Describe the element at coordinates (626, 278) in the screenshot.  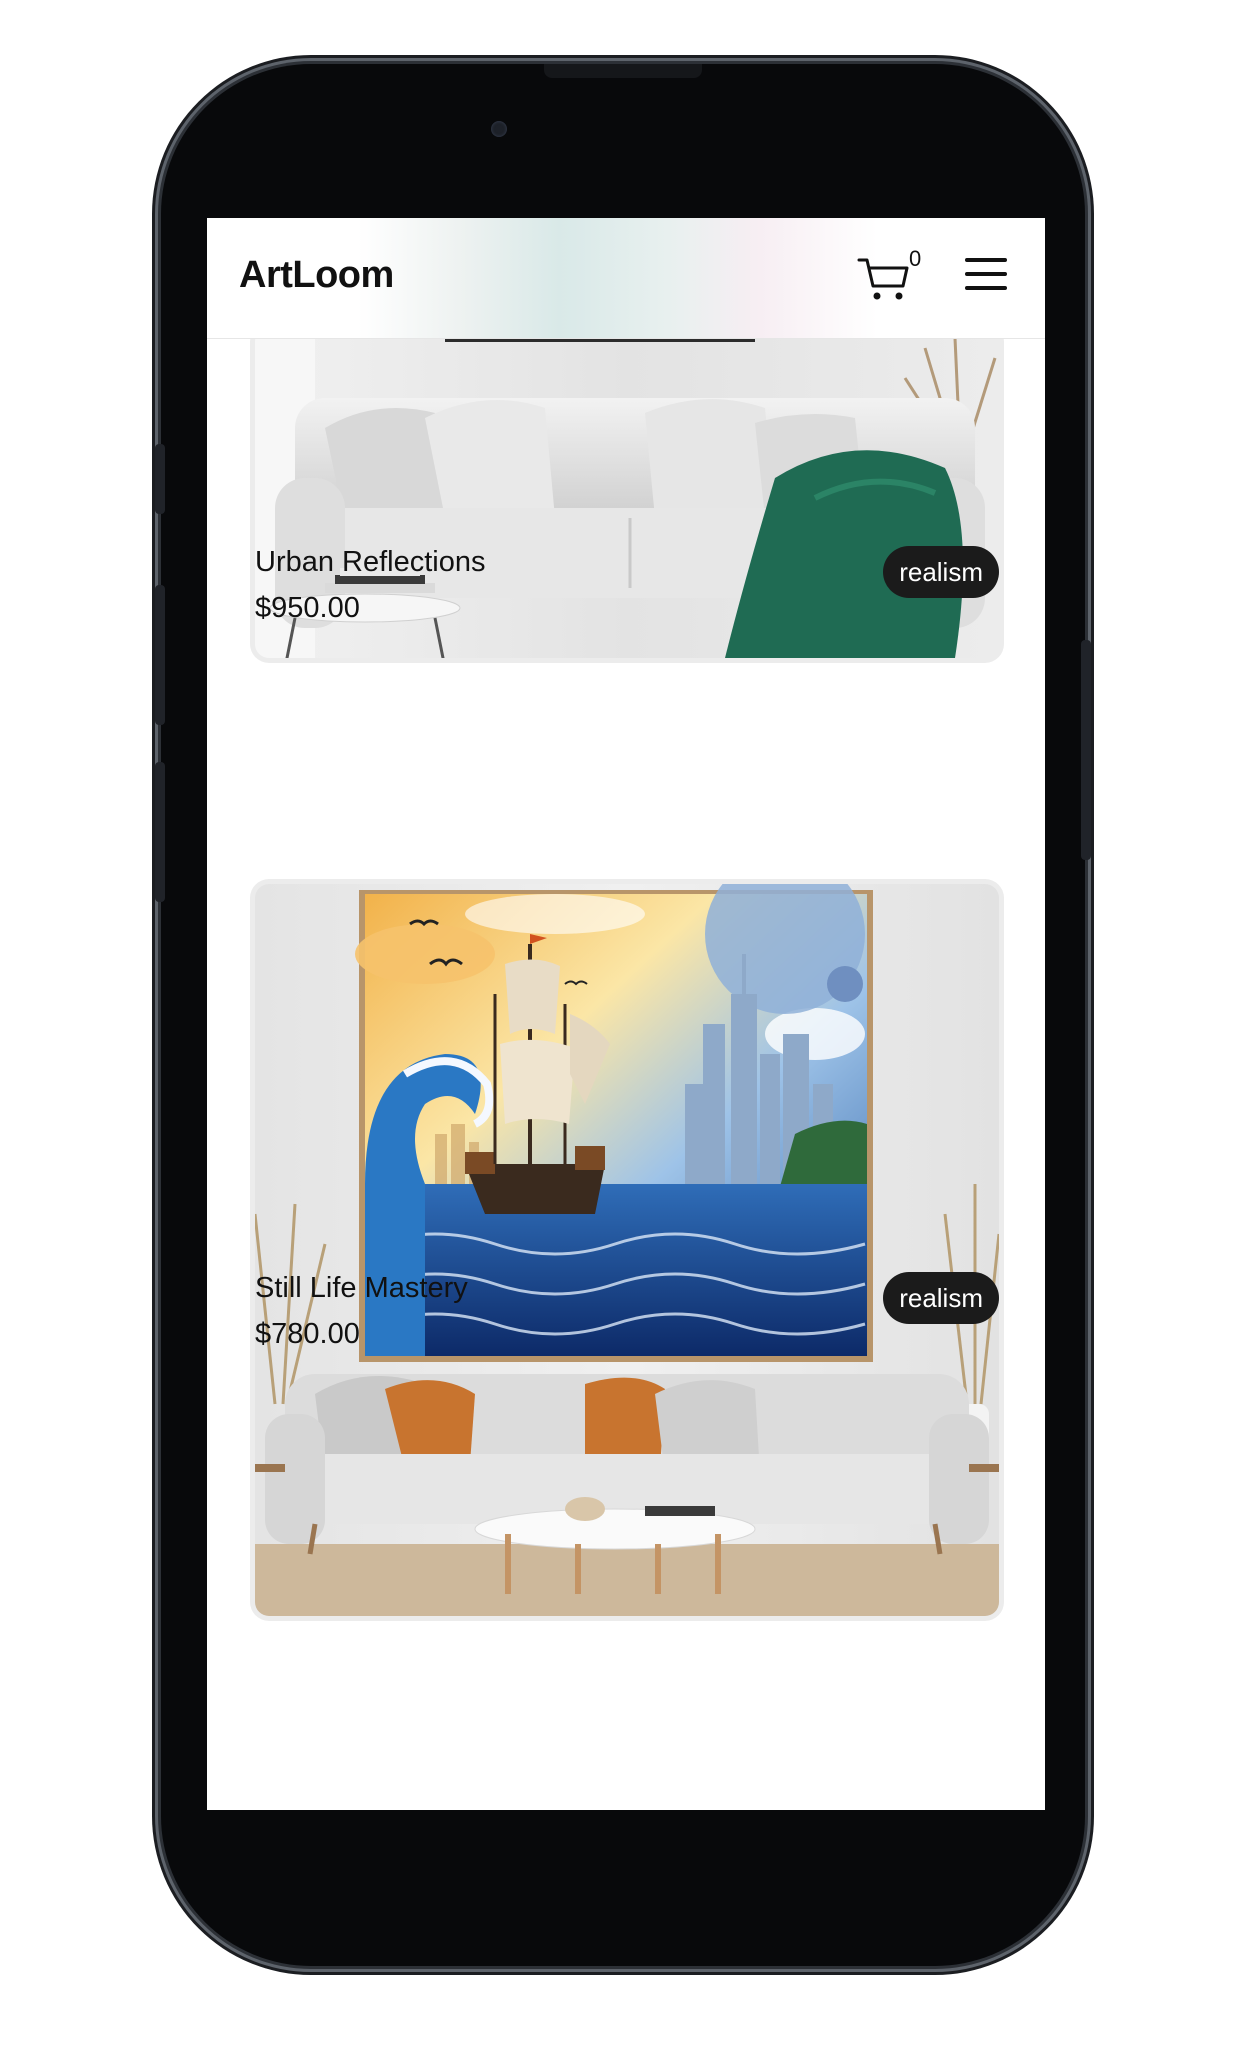
I see `app-header: ArtLoom 0` at that location.